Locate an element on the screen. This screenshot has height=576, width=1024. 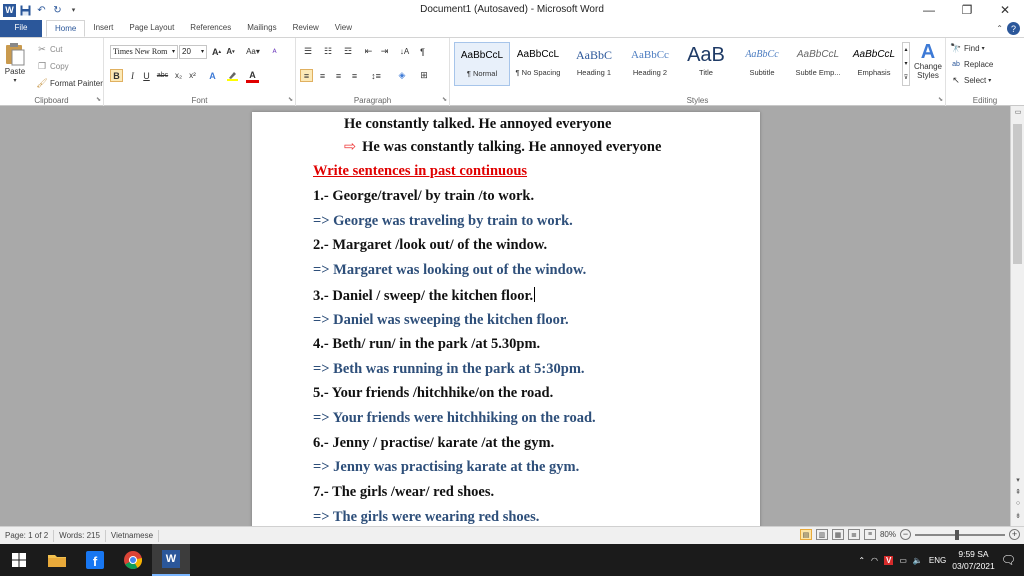
tab-references: References is located at coordinates (210, 28).